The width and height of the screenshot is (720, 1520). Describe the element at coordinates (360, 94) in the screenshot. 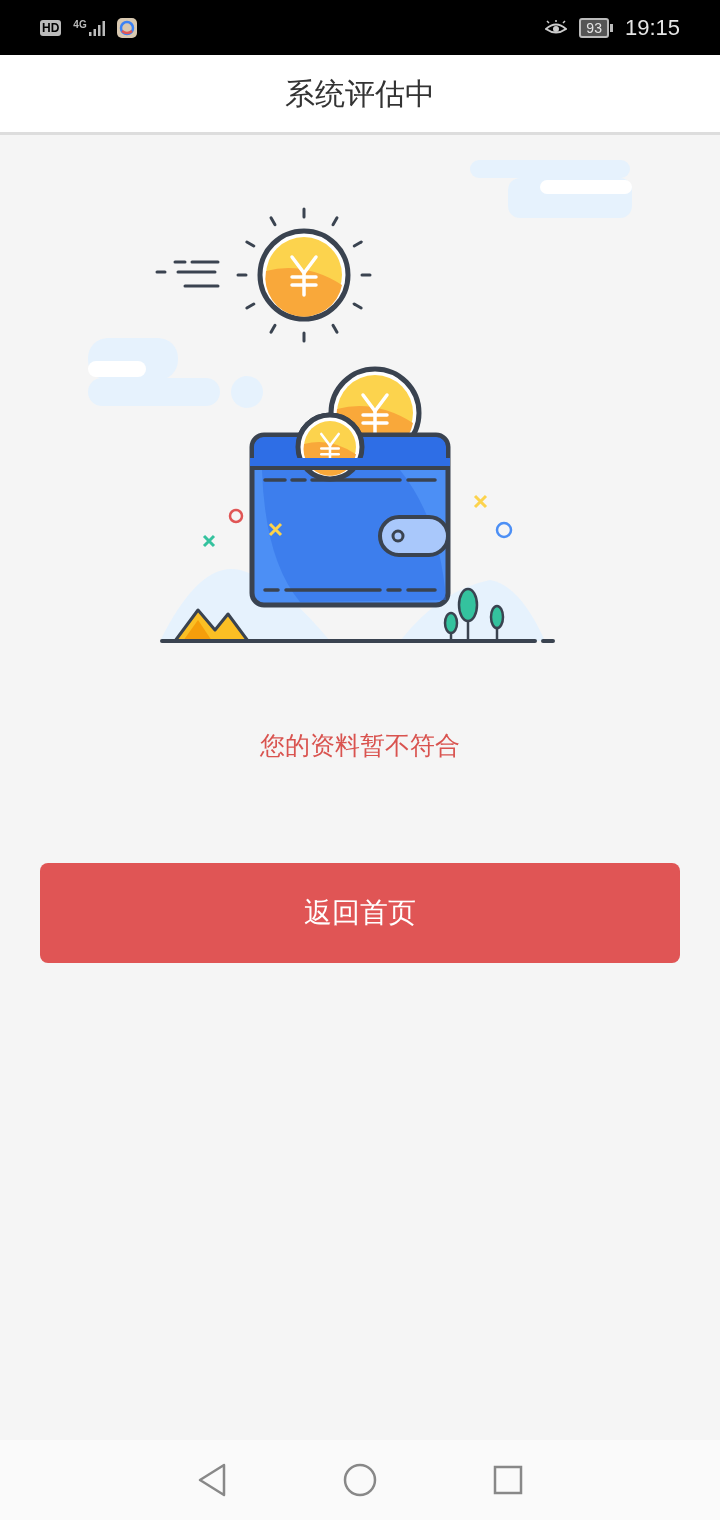

I see `page-title: 系统评估中` at that location.